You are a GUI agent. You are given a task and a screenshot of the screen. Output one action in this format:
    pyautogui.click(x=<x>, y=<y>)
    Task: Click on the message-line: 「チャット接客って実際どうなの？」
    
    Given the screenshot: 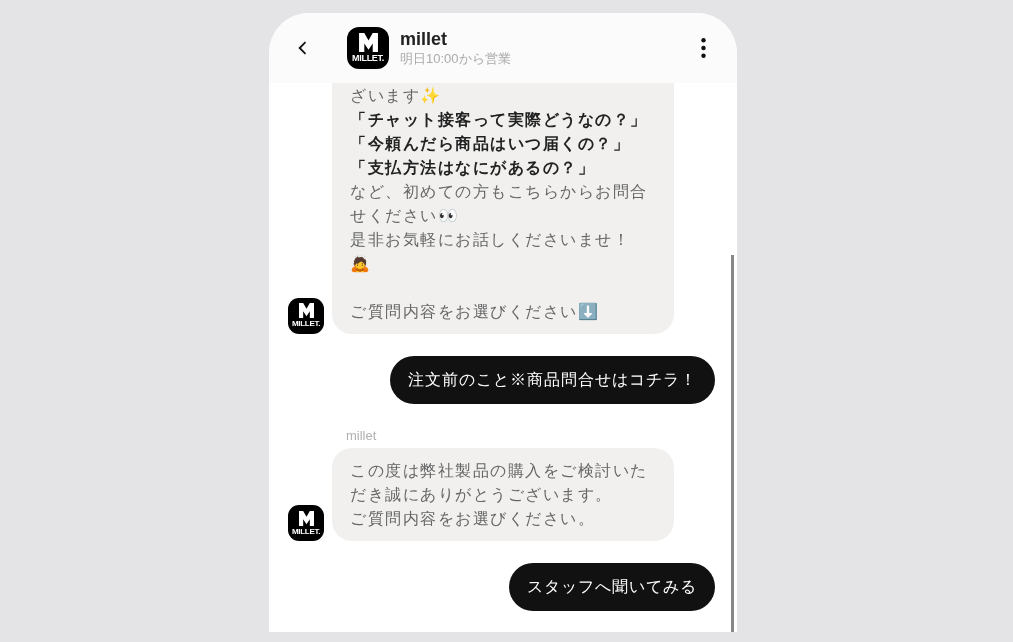 What is the action you would take?
    pyautogui.click(x=499, y=120)
    